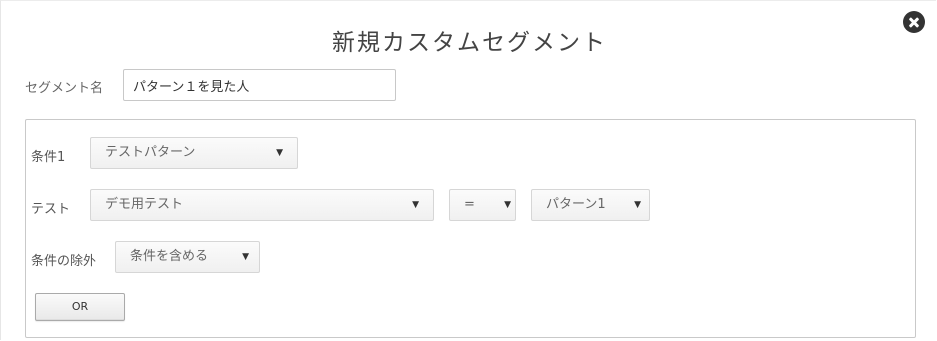 Image resolution: width=937 pixels, height=341 pixels. I want to click on exclusion-label: 条件の除外, so click(64, 261).